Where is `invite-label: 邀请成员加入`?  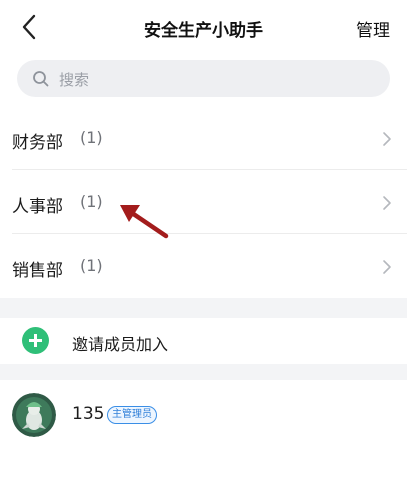 invite-label: 邀请成员加入 is located at coordinates (120, 344).